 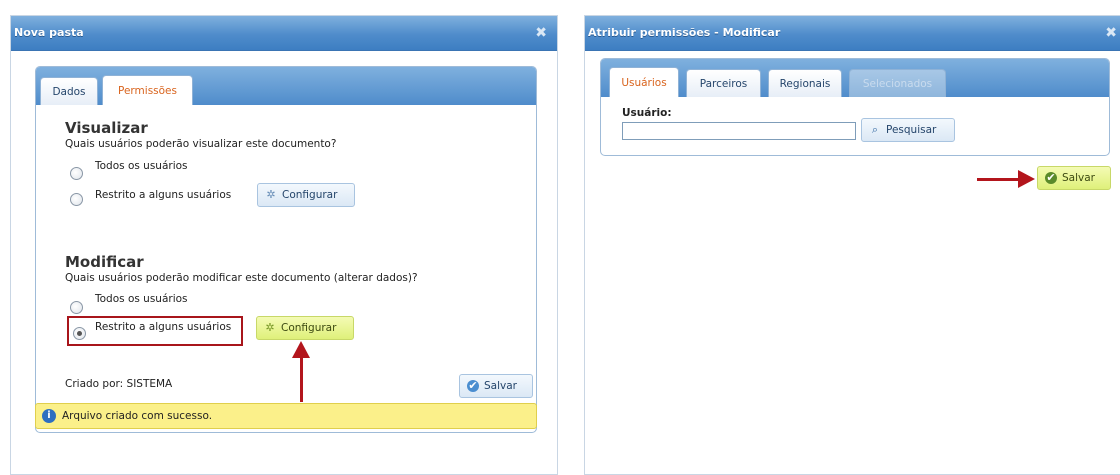 I want to click on tab-permissoes: Permissões, so click(x=147, y=90).